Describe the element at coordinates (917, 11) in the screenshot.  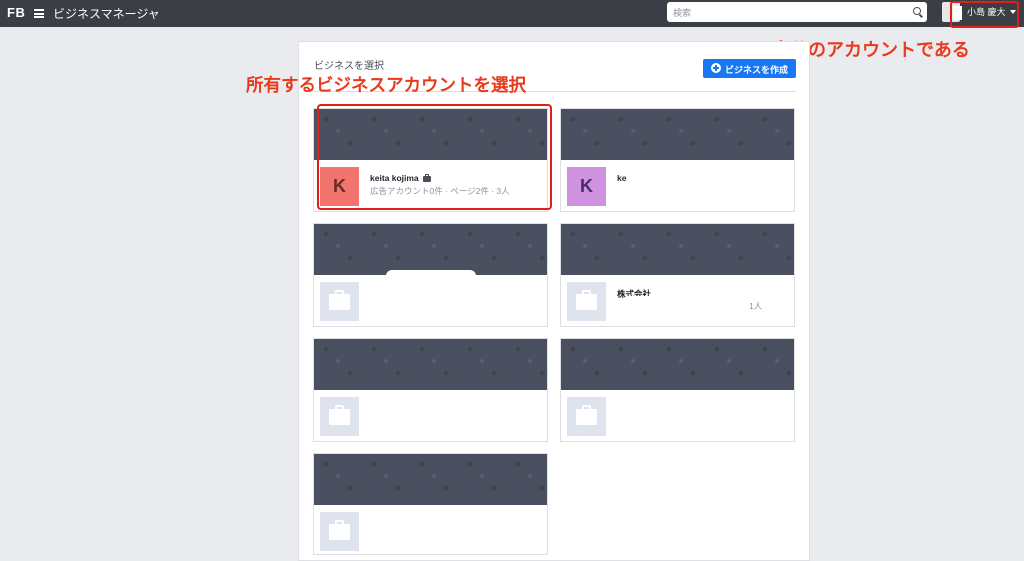
I see `search-icon` at that location.